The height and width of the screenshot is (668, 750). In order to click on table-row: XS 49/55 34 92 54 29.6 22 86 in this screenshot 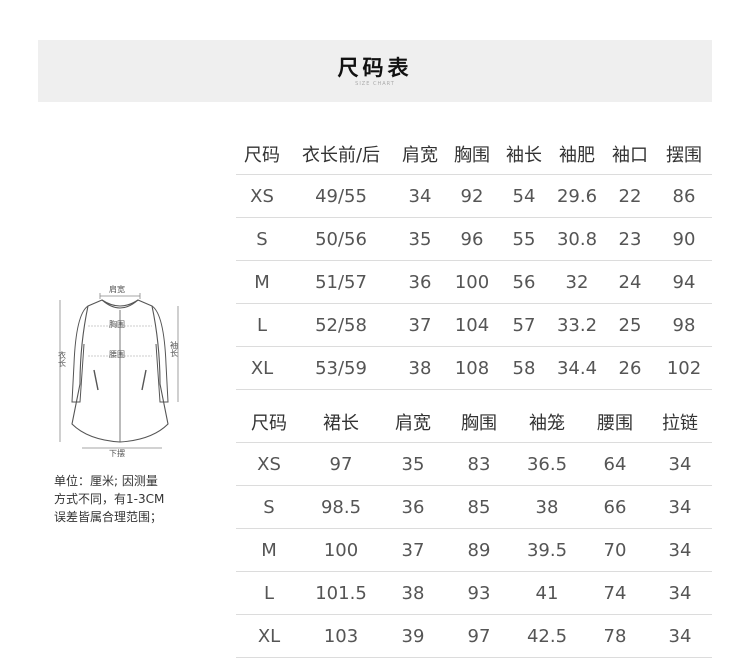, I will do `click(474, 196)`.